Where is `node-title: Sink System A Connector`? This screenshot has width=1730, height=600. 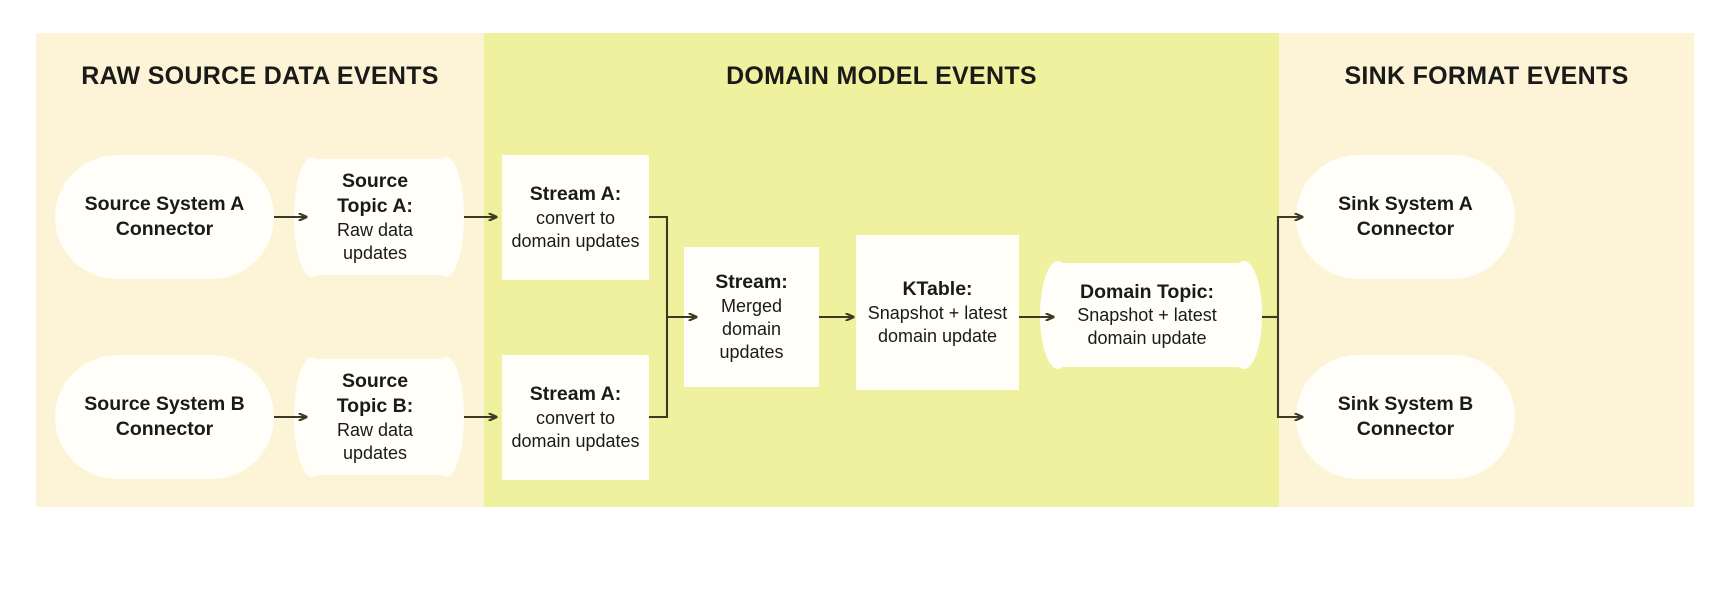
node-title: Sink System A Connector is located at coordinates (1405, 216).